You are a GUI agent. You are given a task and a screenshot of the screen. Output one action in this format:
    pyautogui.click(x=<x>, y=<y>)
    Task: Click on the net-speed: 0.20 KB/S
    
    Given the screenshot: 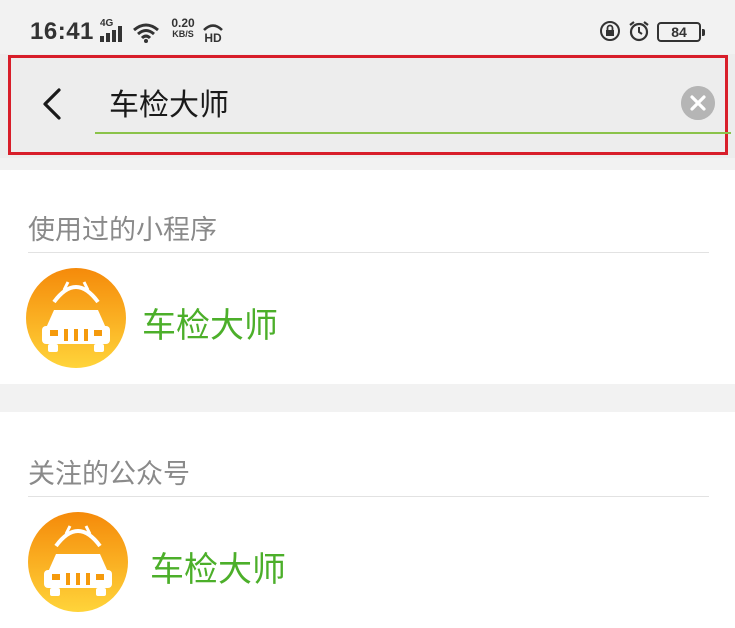 What is the action you would take?
    pyautogui.click(x=183, y=28)
    